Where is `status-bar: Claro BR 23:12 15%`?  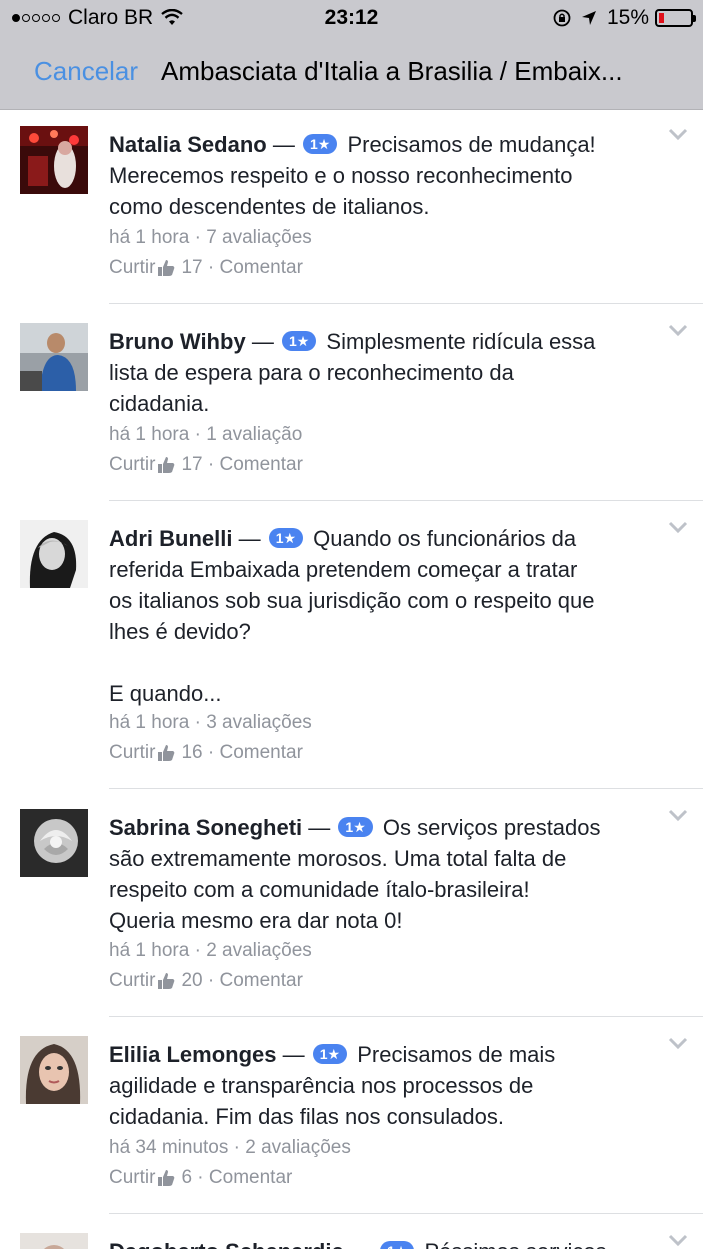
status-bar: Claro BR 23:12 15% is located at coordinates (351, 19).